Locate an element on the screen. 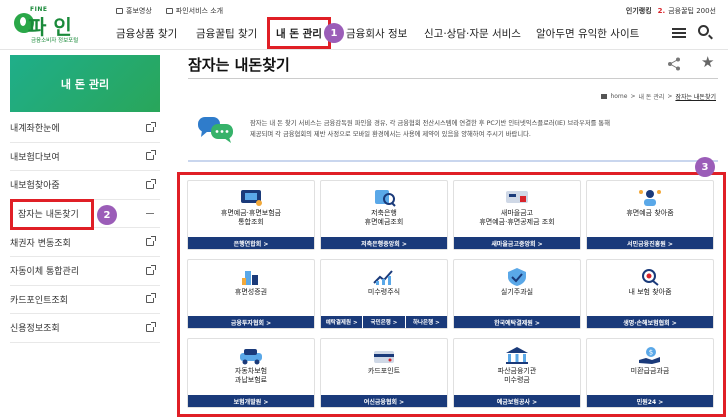 Image resolution: width=728 pixels, height=419 pixels. breadcrumb-home: home is located at coordinates (618, 96).